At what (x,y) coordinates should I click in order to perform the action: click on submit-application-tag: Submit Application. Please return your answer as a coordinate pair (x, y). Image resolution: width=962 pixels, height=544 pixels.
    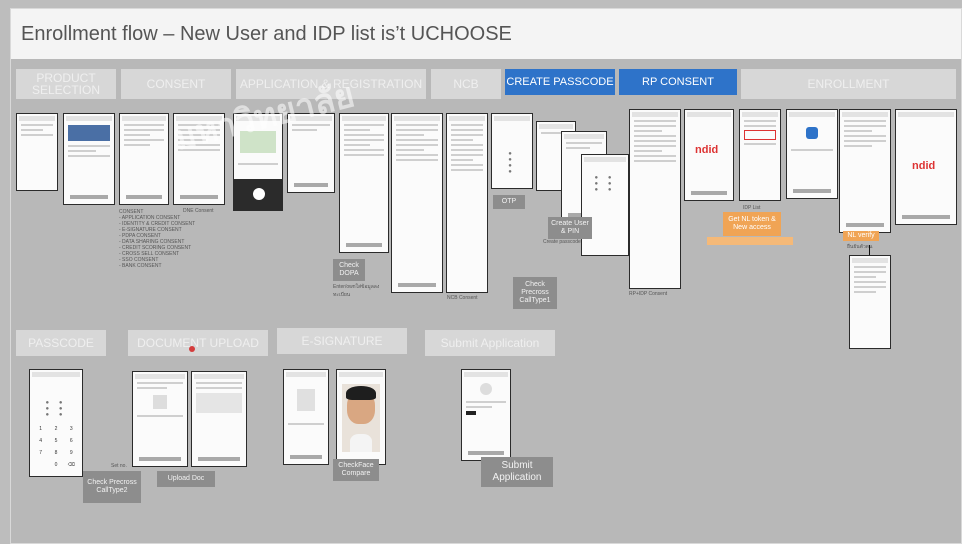
    Looking at the image, I should click on (517, 472).